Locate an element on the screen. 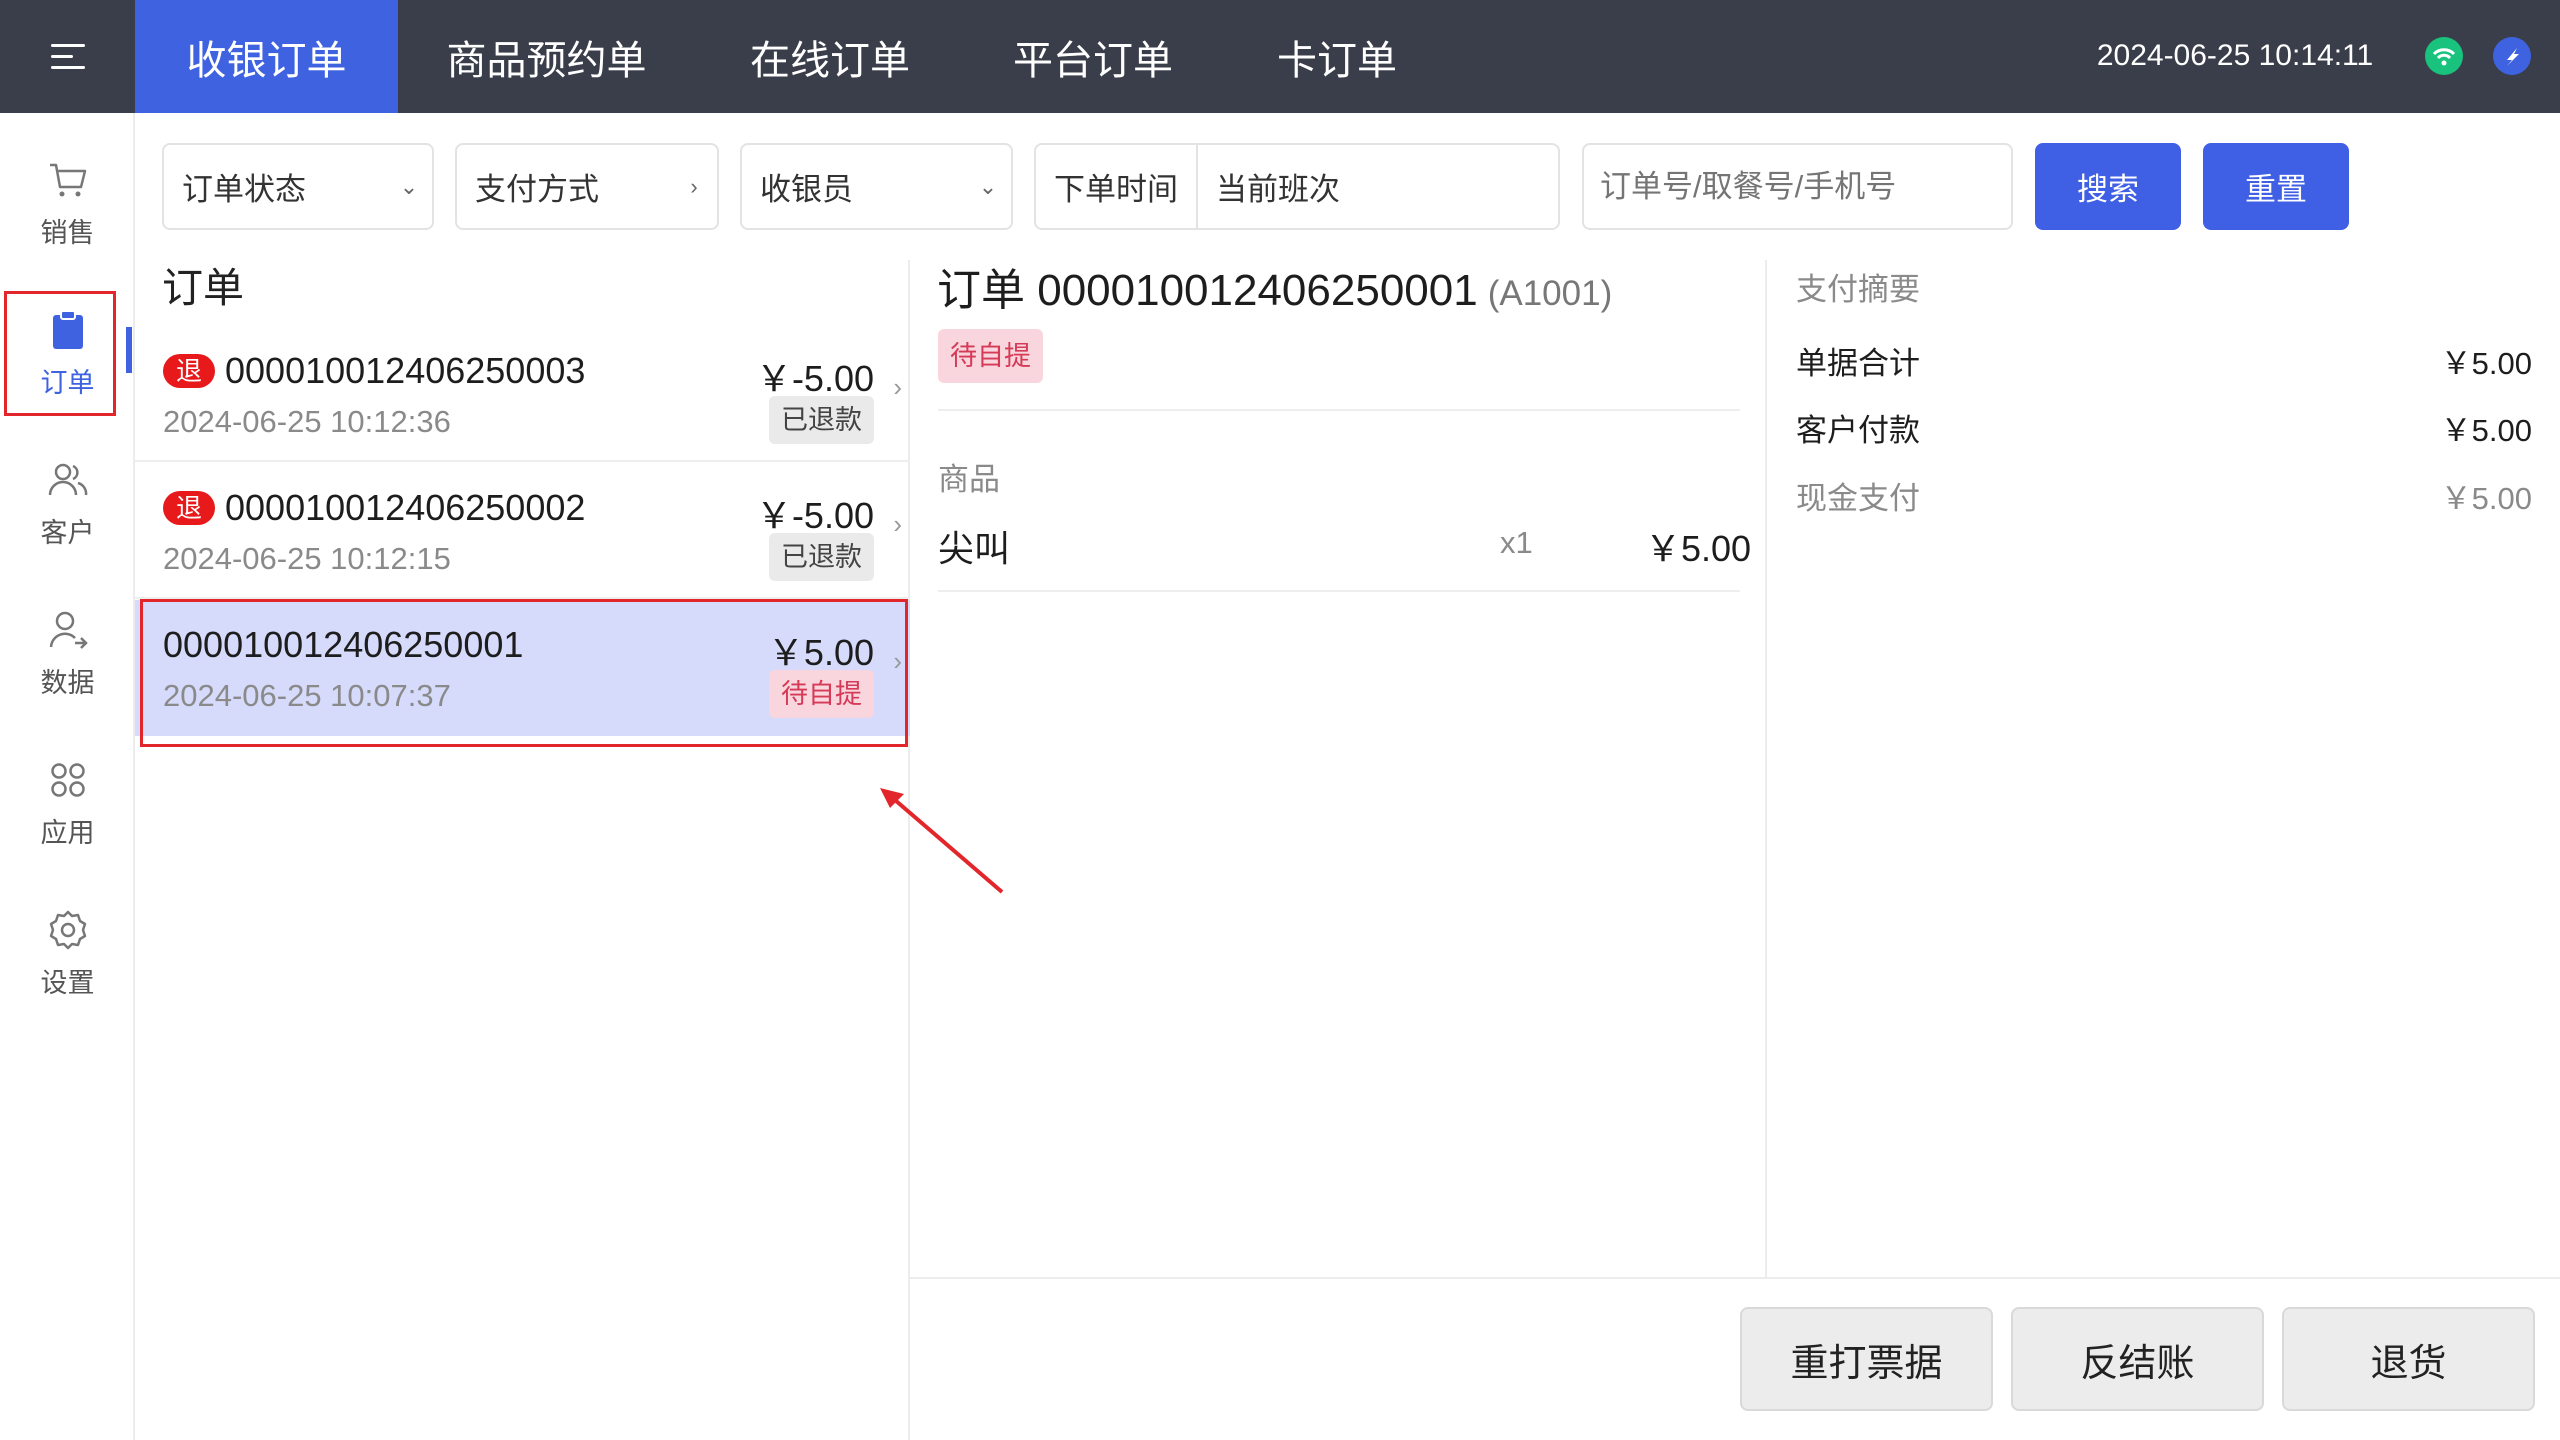 Image resolution: width=2560 pixels, height=1440 pixels. detail-order-number: 订单 000010012406250001 is located at coordinates (1207, 290).